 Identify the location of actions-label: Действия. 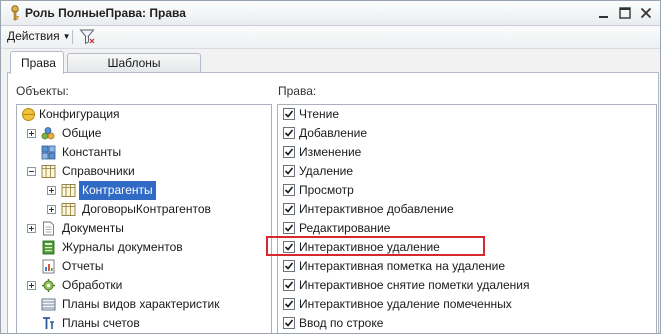
(33, 36).